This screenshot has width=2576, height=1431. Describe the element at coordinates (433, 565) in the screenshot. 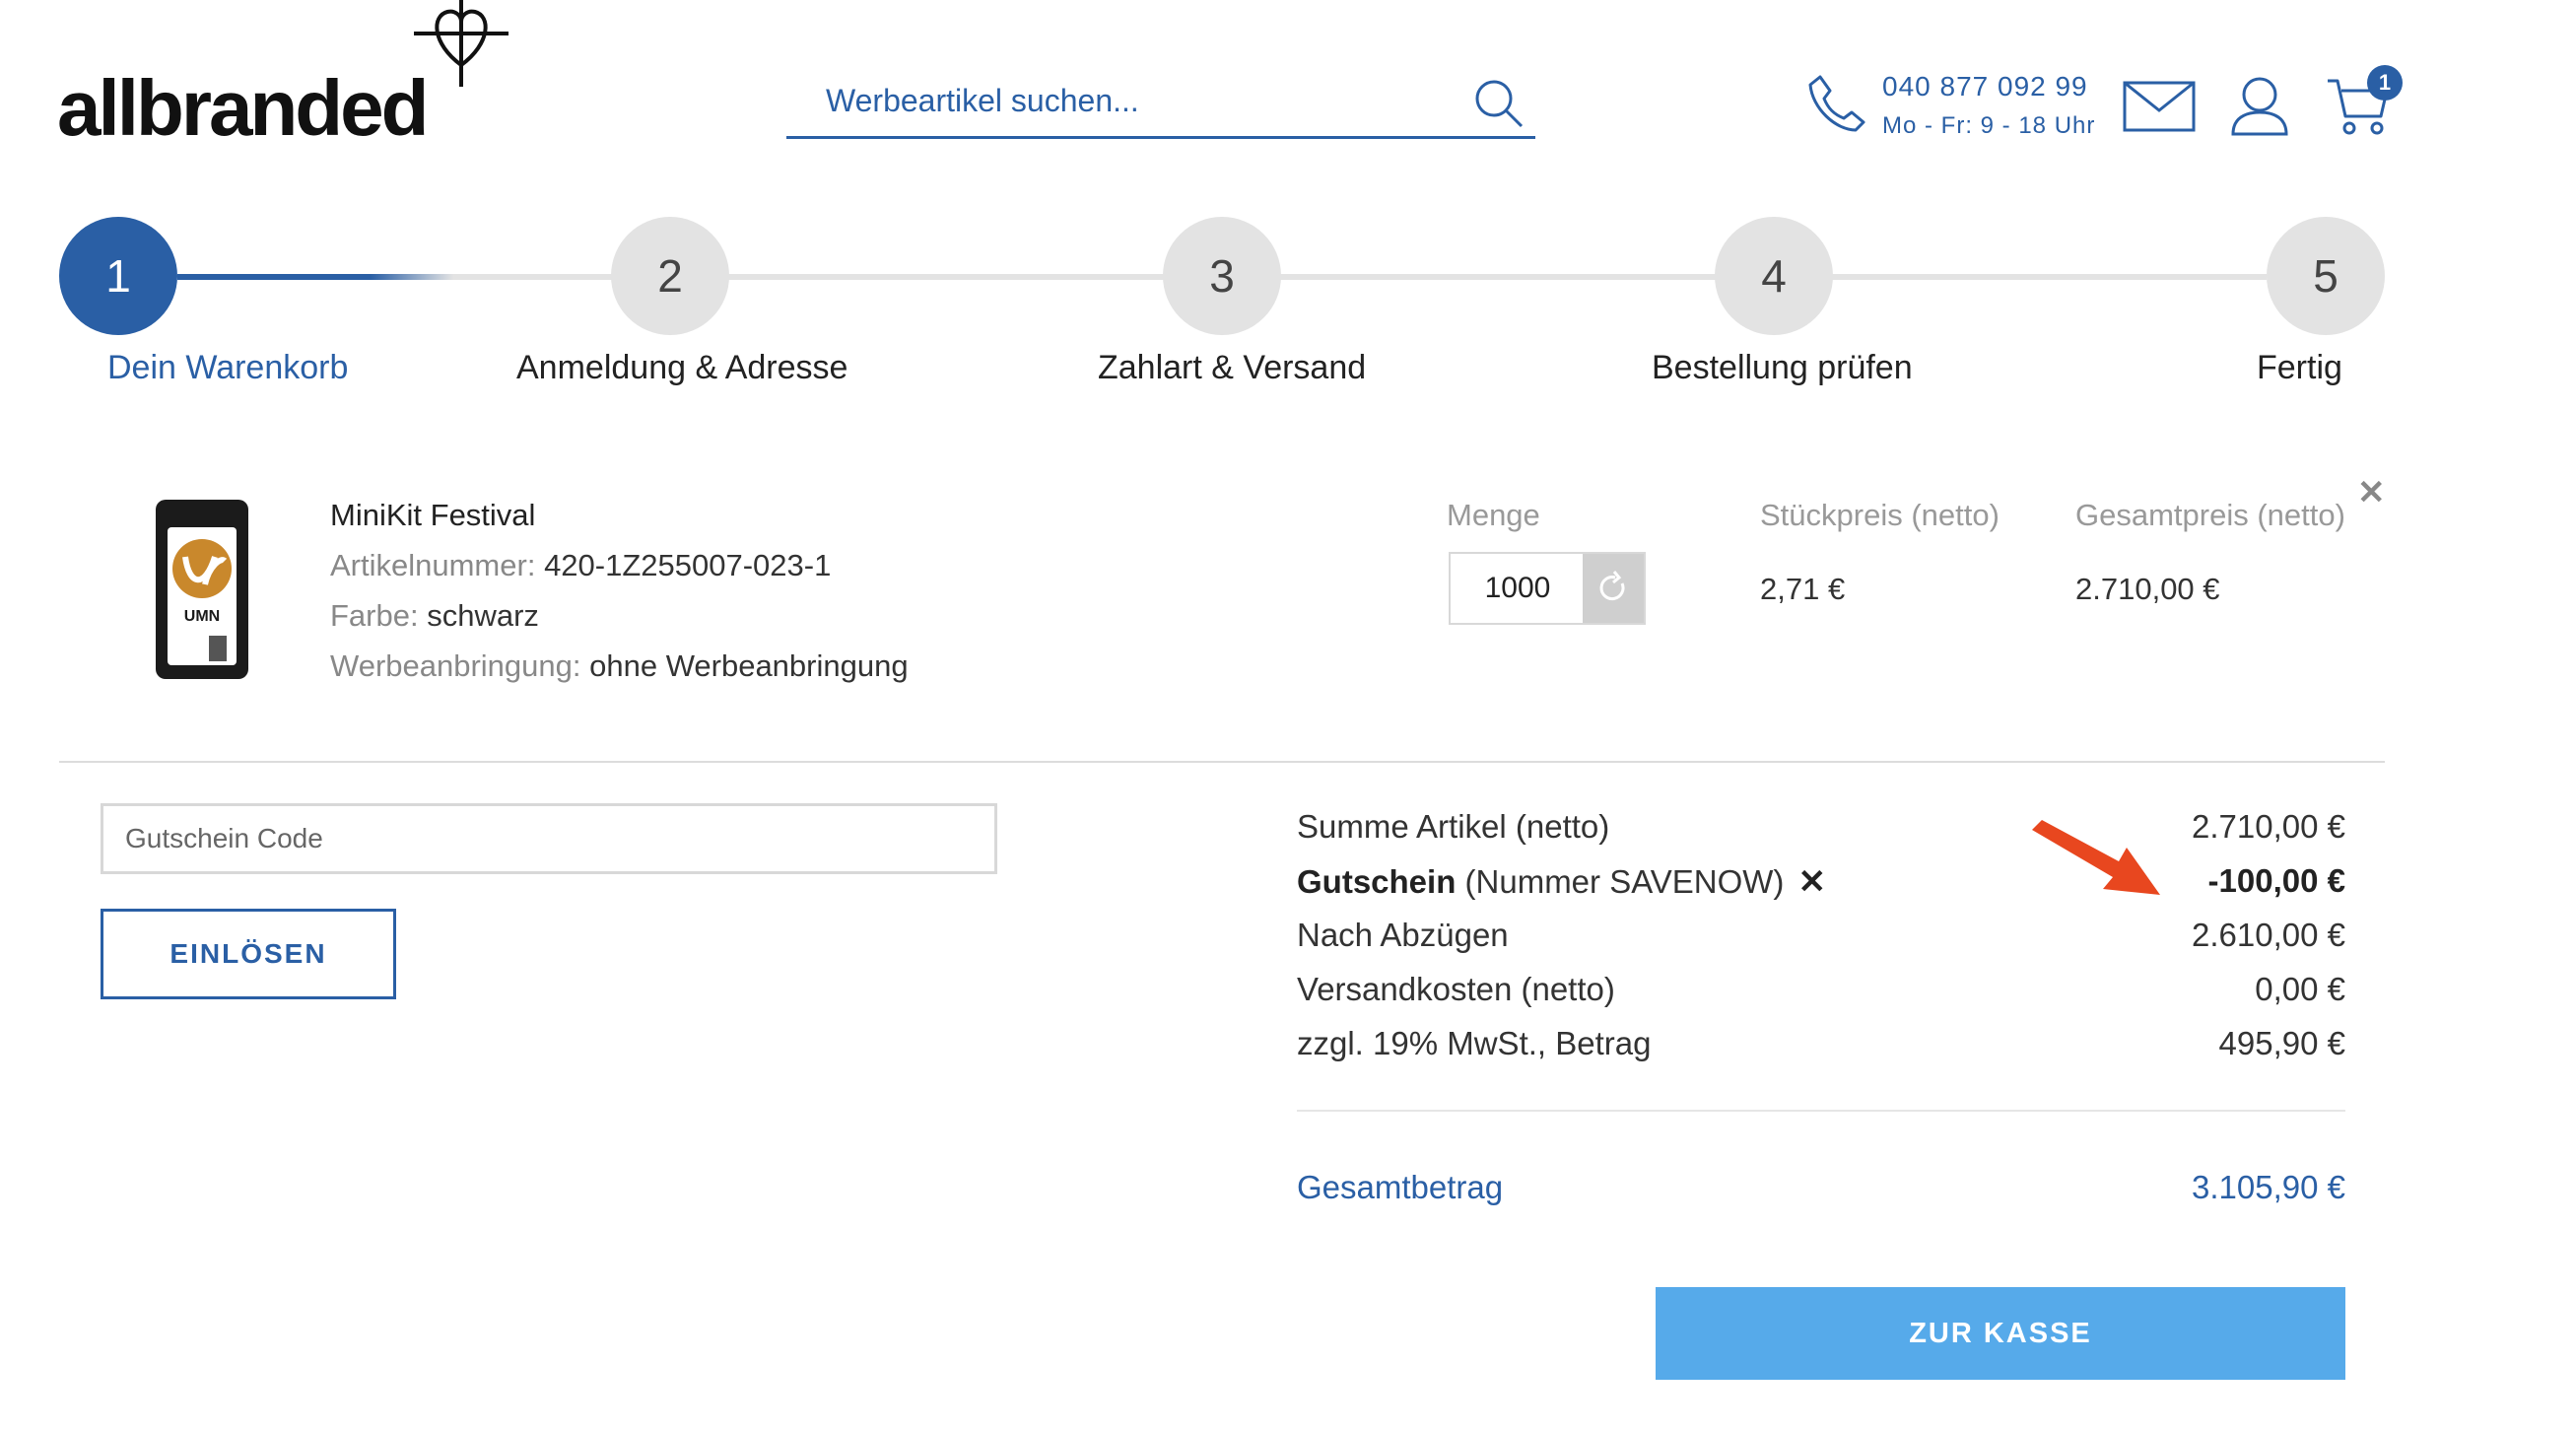

I see `article-number-label: Artikelnummer:` at that location.